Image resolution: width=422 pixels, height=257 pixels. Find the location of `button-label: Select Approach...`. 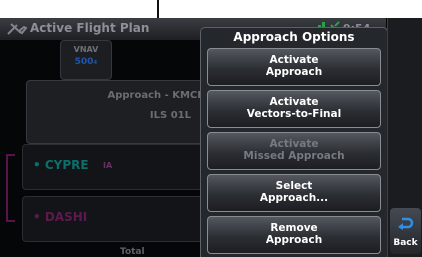

button-label: Select Approach... is located at coordinates (294, 192).